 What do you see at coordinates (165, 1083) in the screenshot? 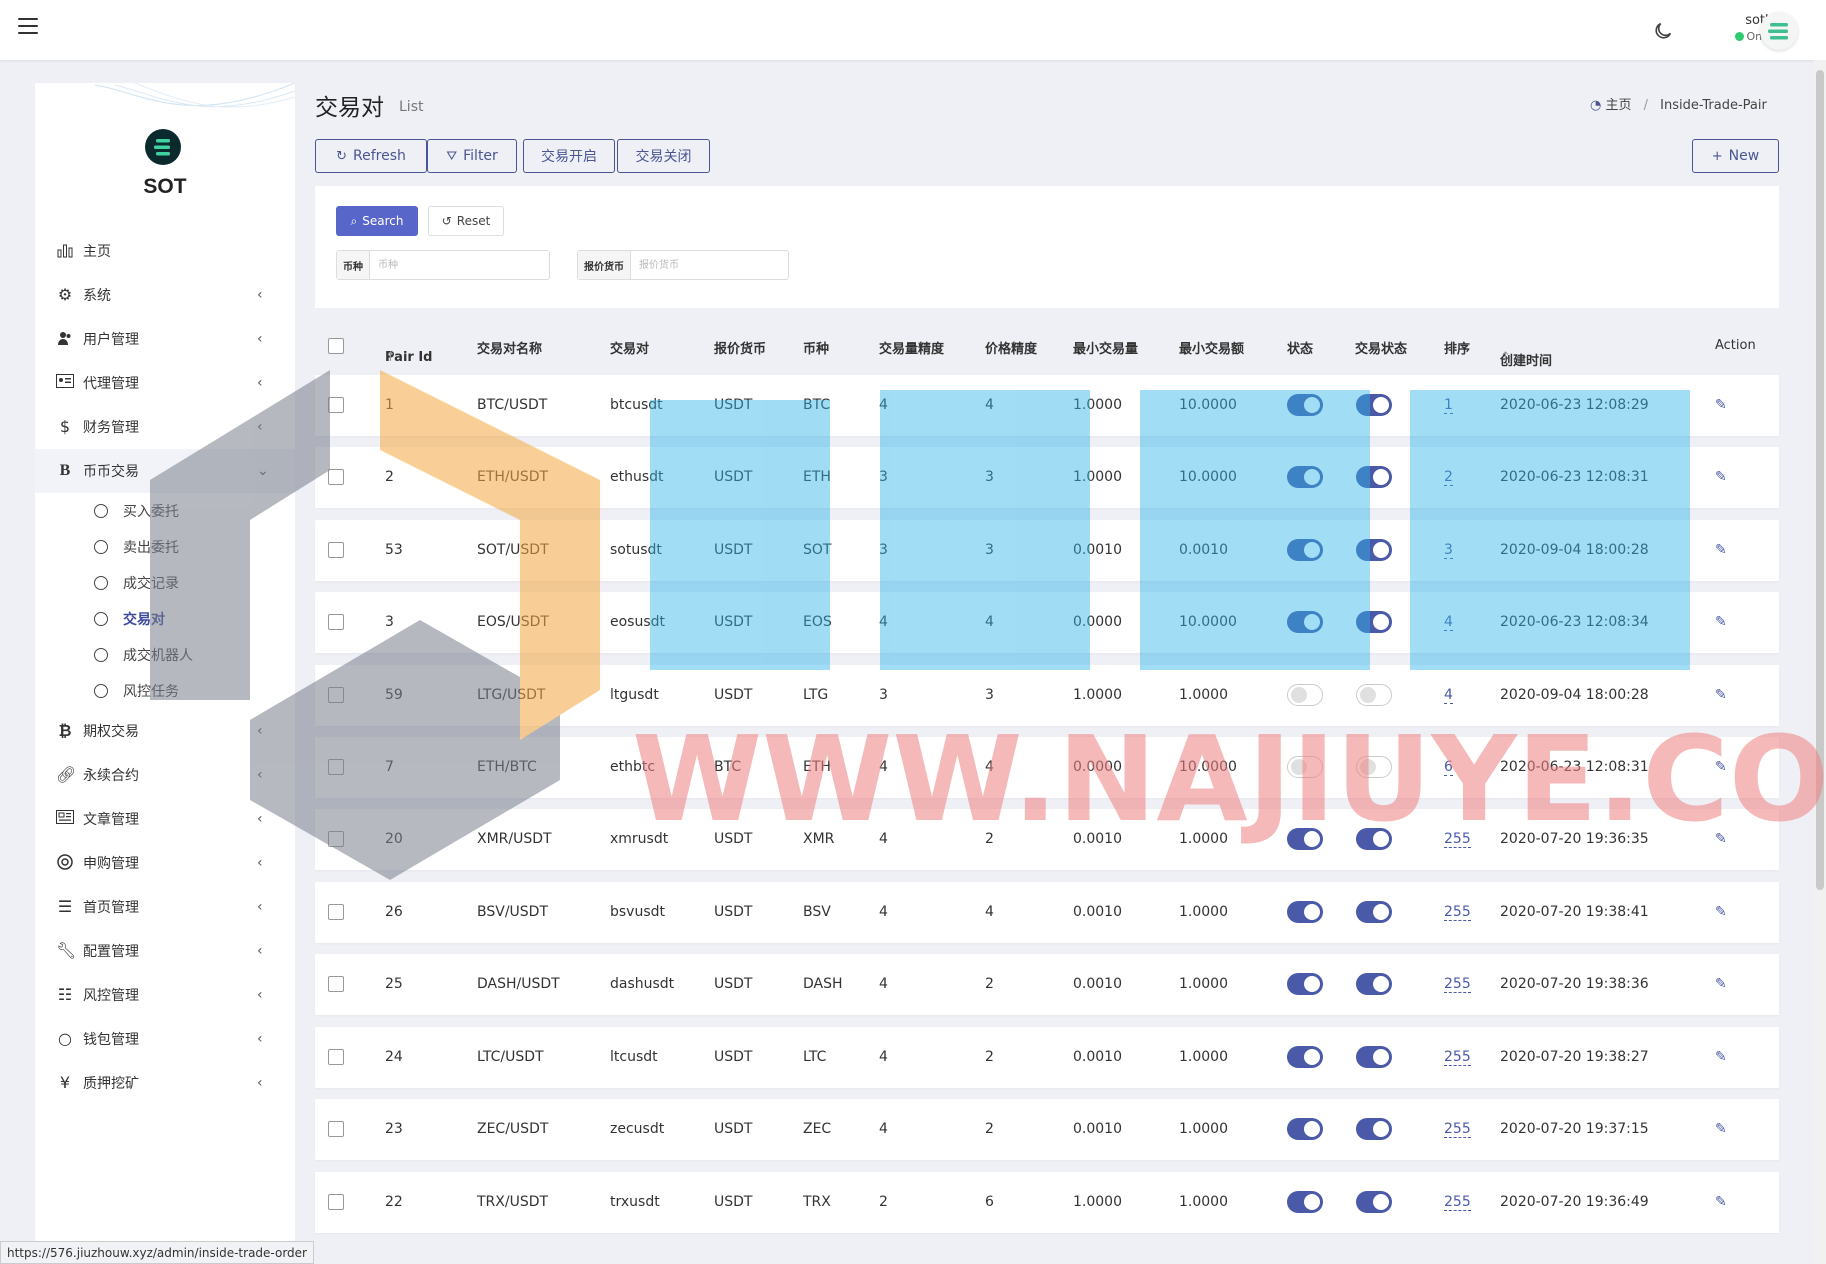
I see `sidebar-item-mining: ¥ 质押挖矿 ‹` at bounding box center [165, 1083].